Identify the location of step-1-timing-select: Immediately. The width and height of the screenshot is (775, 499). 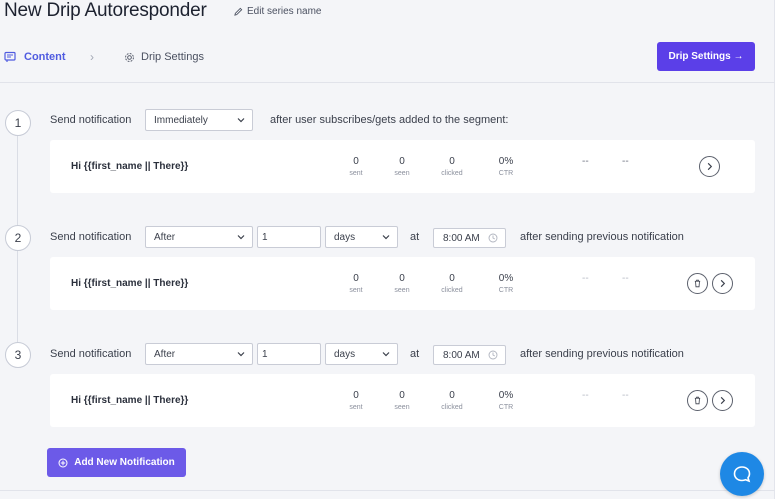
(199, 120).